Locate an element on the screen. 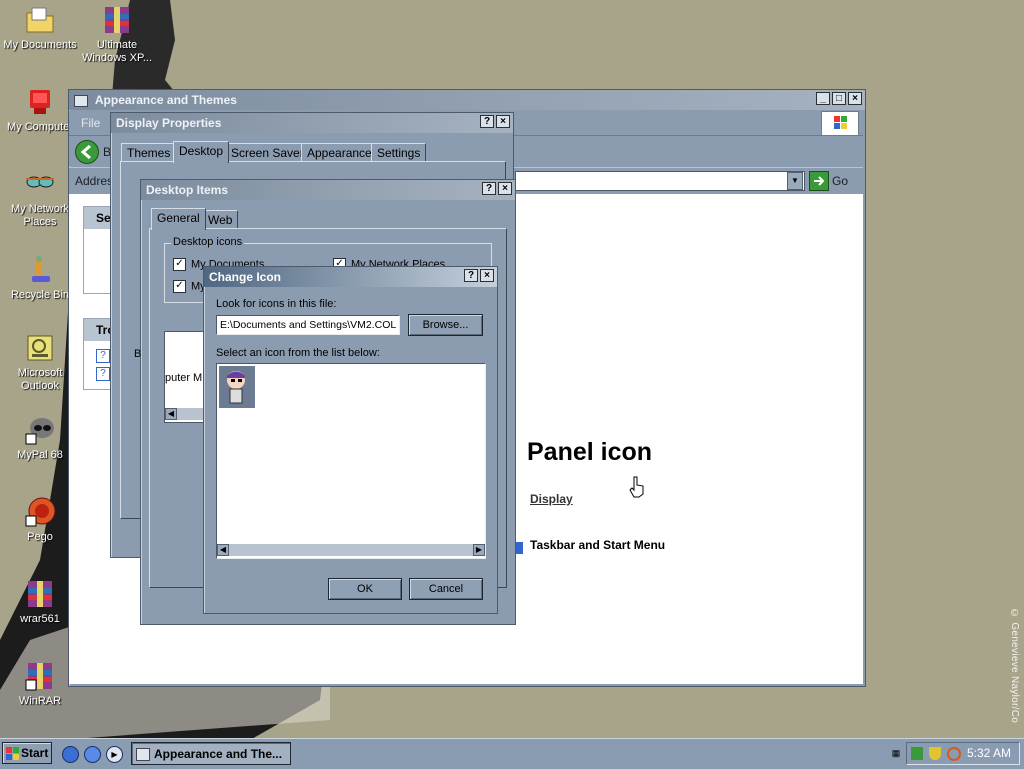  tray-expand-icon: ▦ is located at coordinates (896, 753).